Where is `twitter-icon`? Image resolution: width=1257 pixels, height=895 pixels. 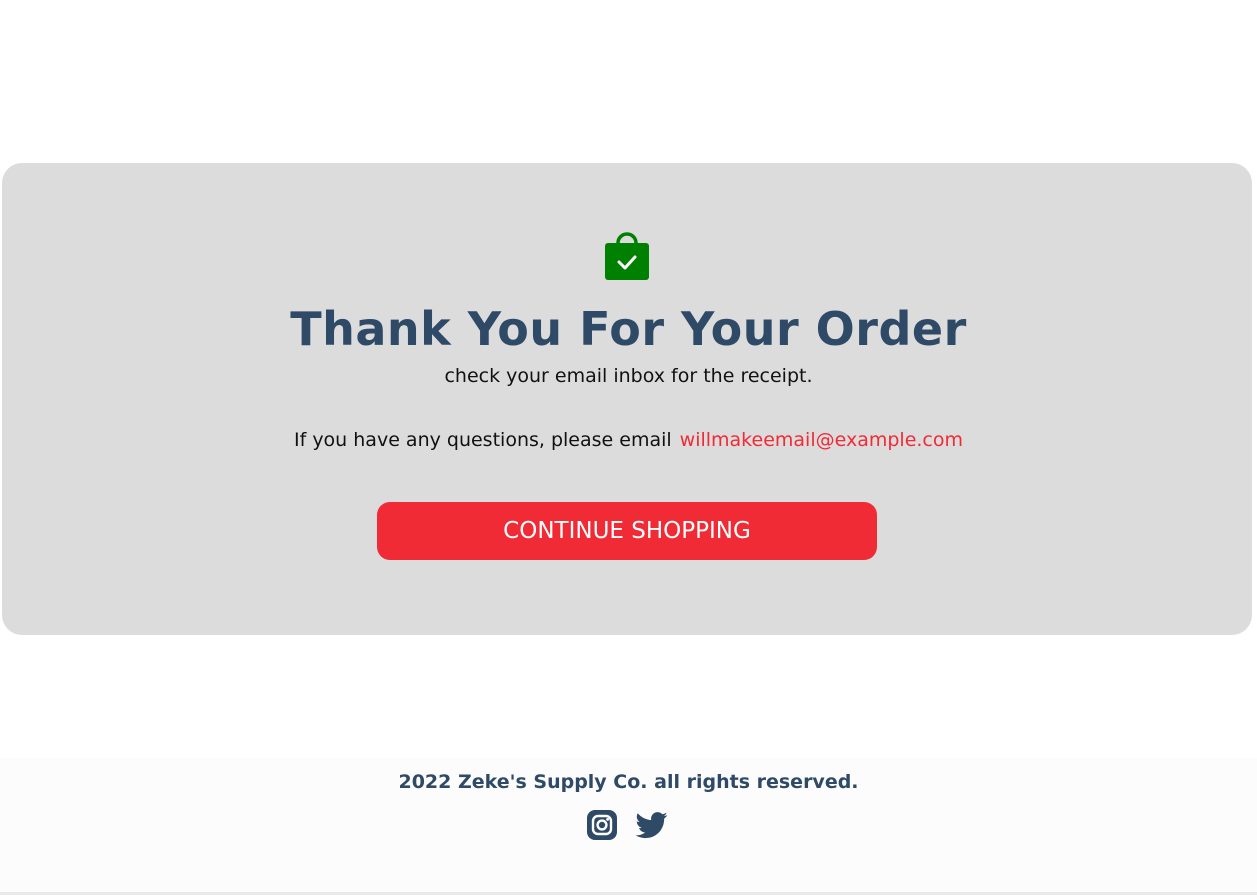
twitter-icon is located at coordinates (652, 825).